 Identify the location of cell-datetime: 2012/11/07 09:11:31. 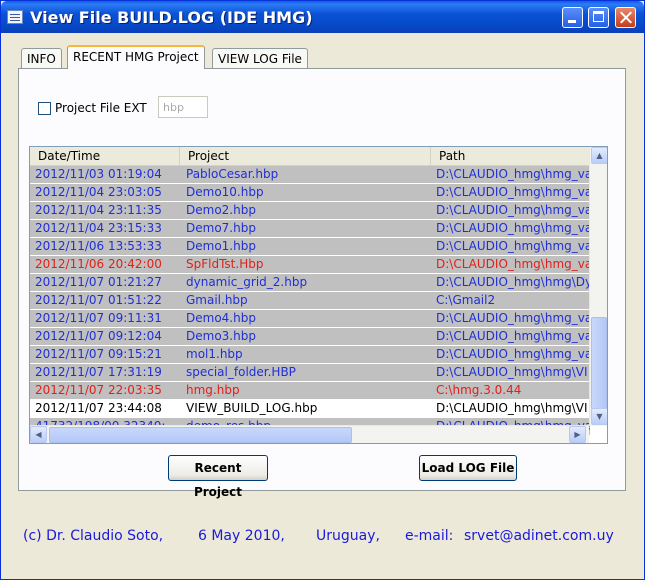
(98, 318).